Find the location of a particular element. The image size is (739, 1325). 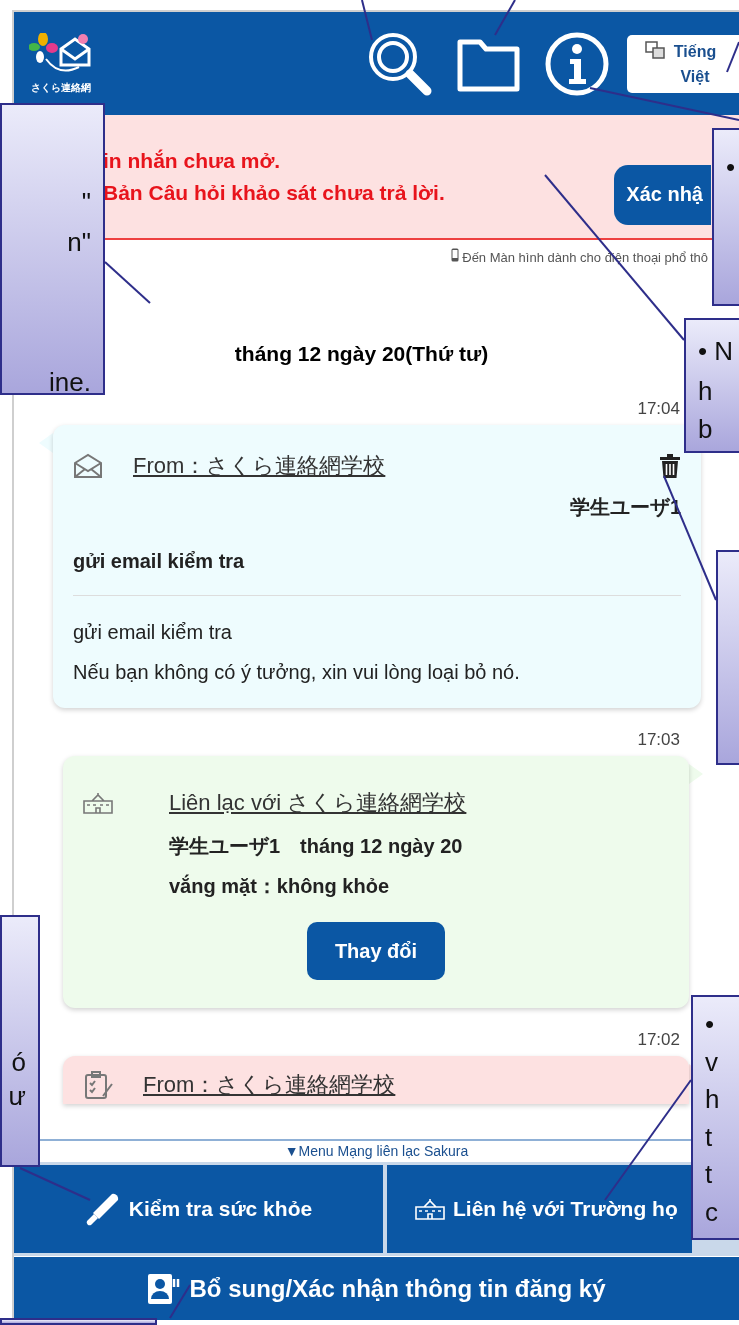

logo-text: さくら連絡網 is located at coordinates (61, 87).